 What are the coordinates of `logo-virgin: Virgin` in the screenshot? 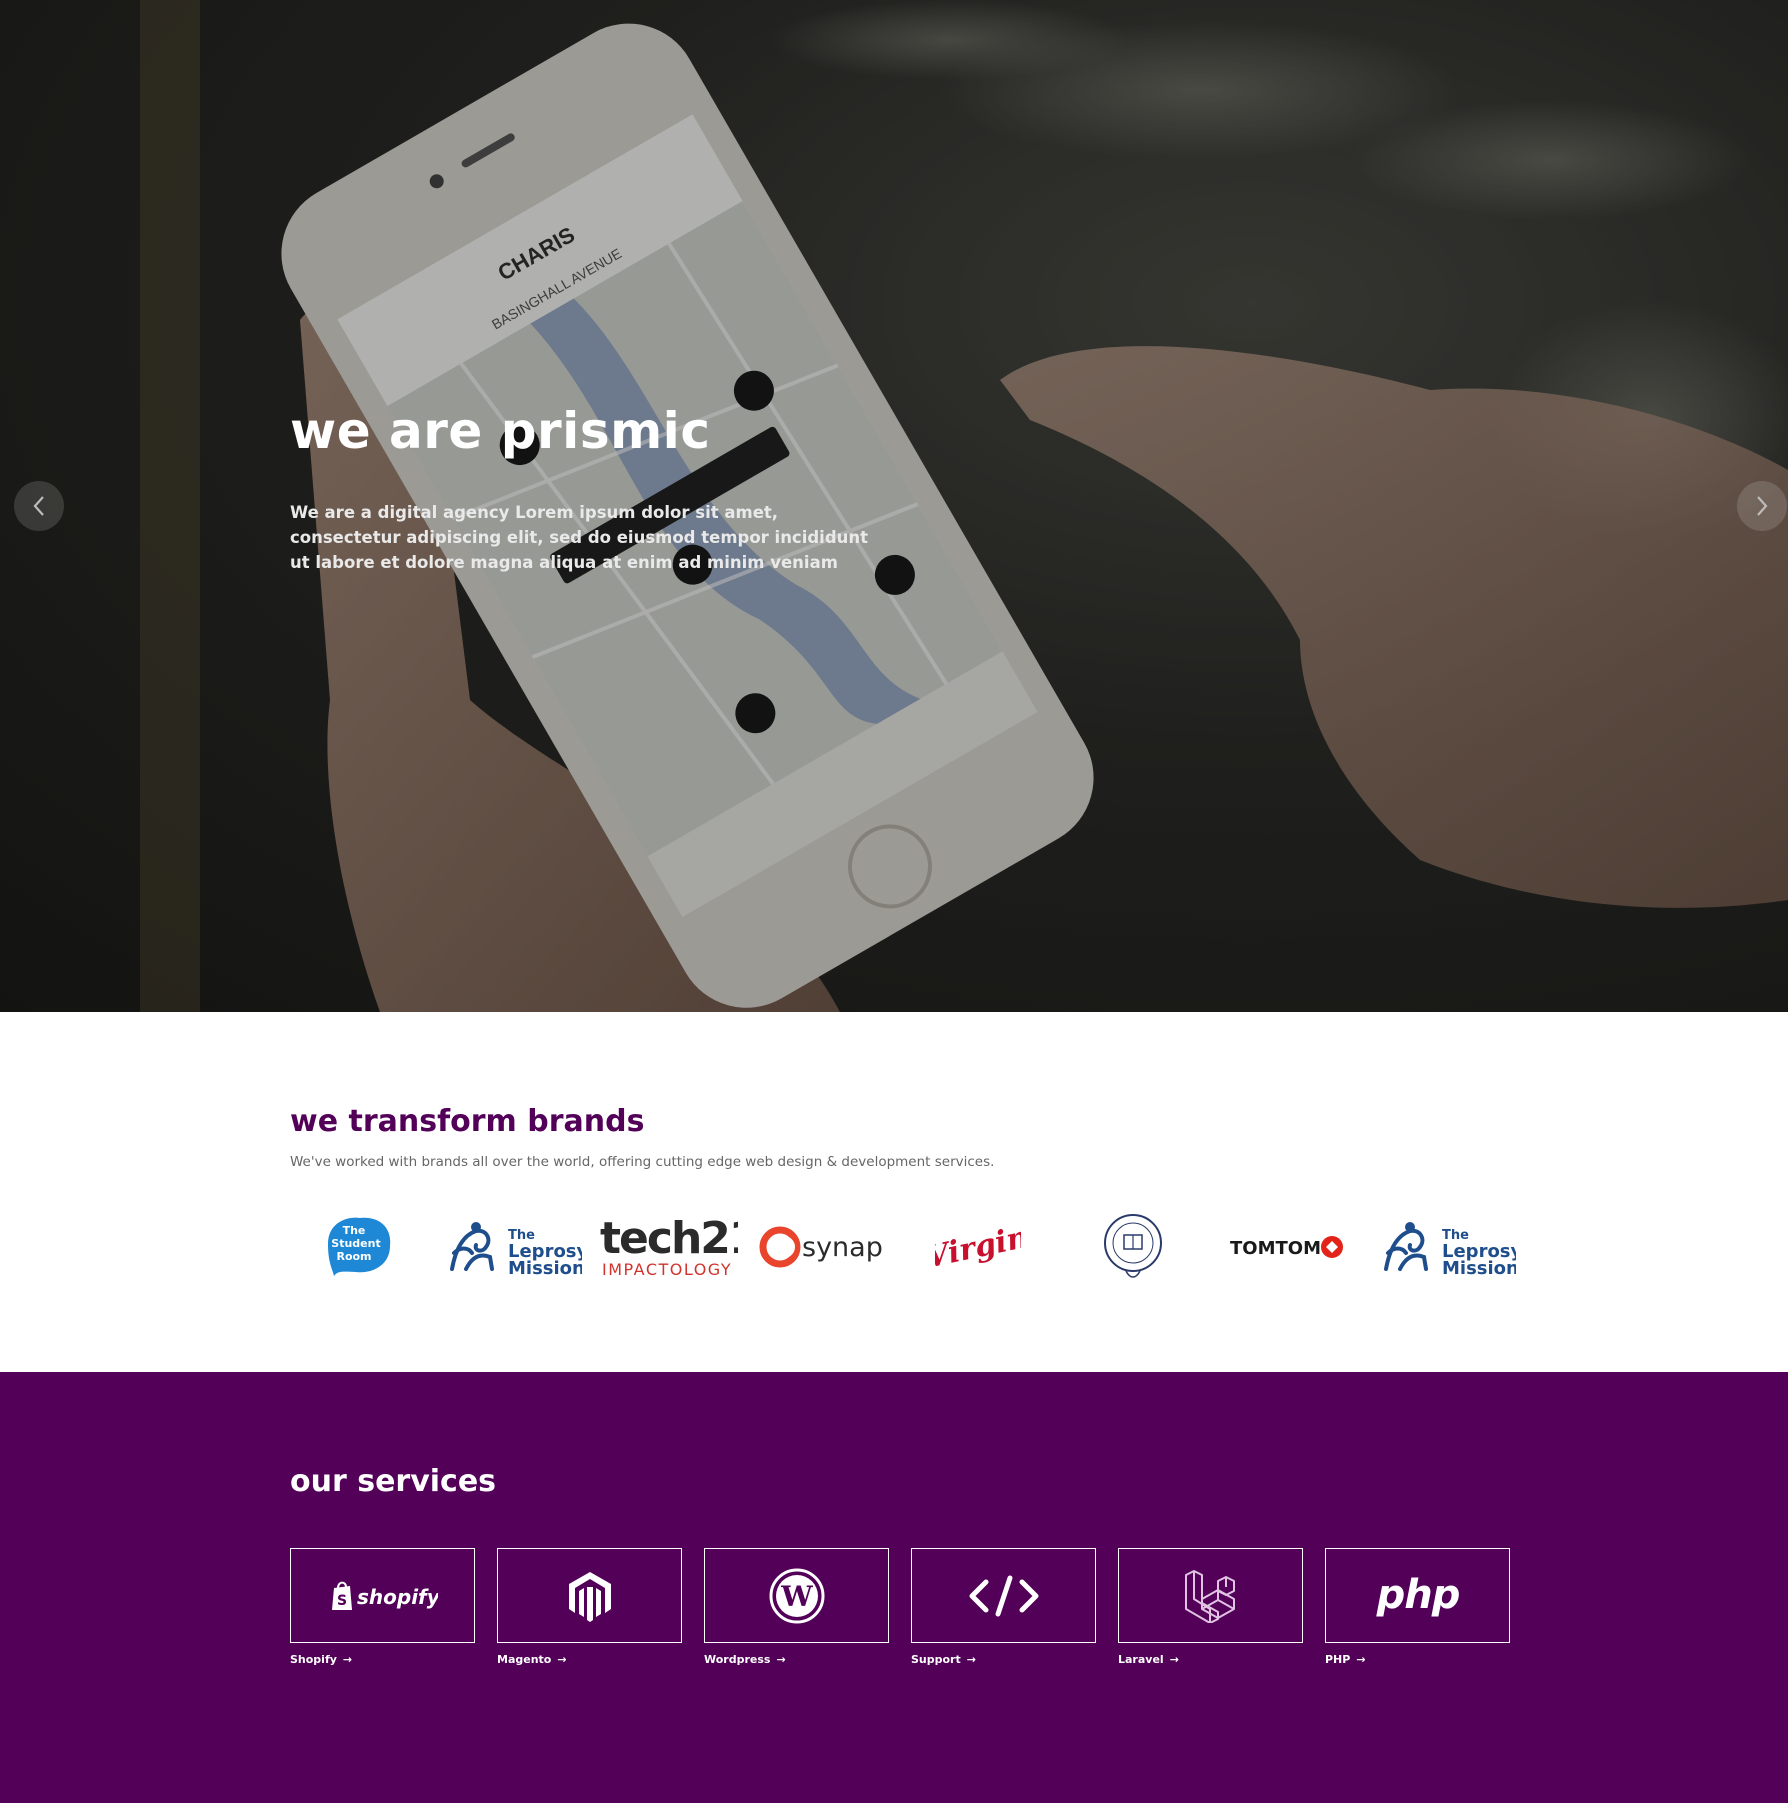 It's located at (978, 1247).